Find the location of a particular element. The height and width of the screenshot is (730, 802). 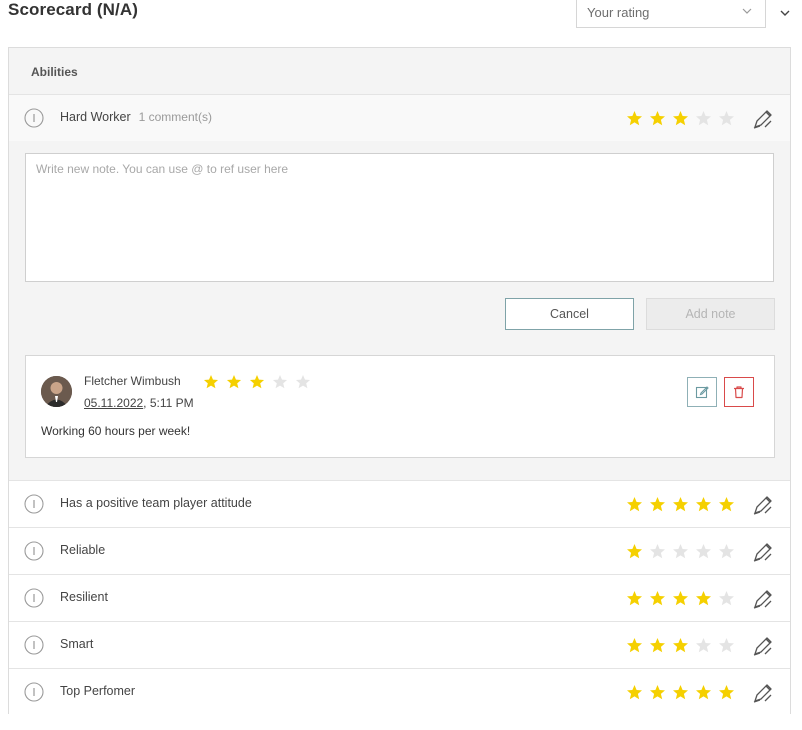

ability-row: Reliable is located at coordinates (399, 550).